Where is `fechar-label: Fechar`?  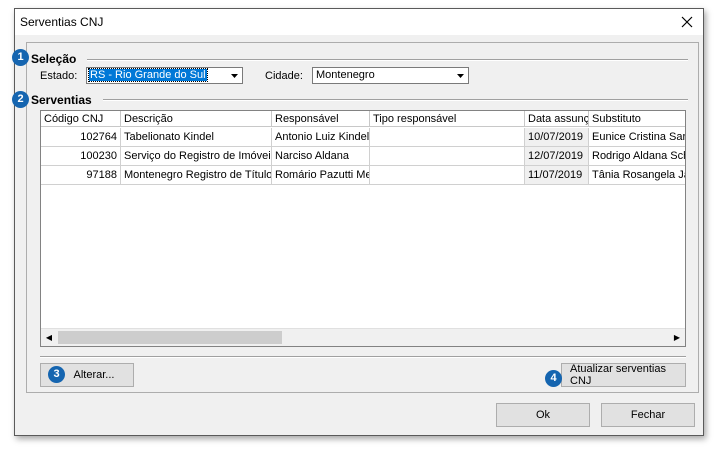
fechar-label: Fechar is located at coordinates (648, 415).